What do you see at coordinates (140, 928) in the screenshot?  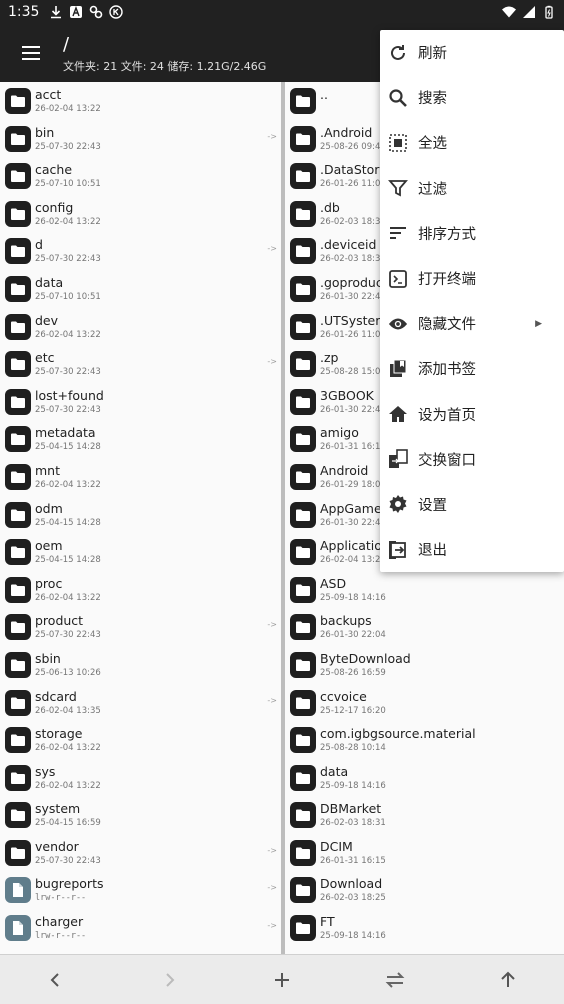 I see `file-row: charger lrw-r--r-- ->` at bounding box center [140, 928].